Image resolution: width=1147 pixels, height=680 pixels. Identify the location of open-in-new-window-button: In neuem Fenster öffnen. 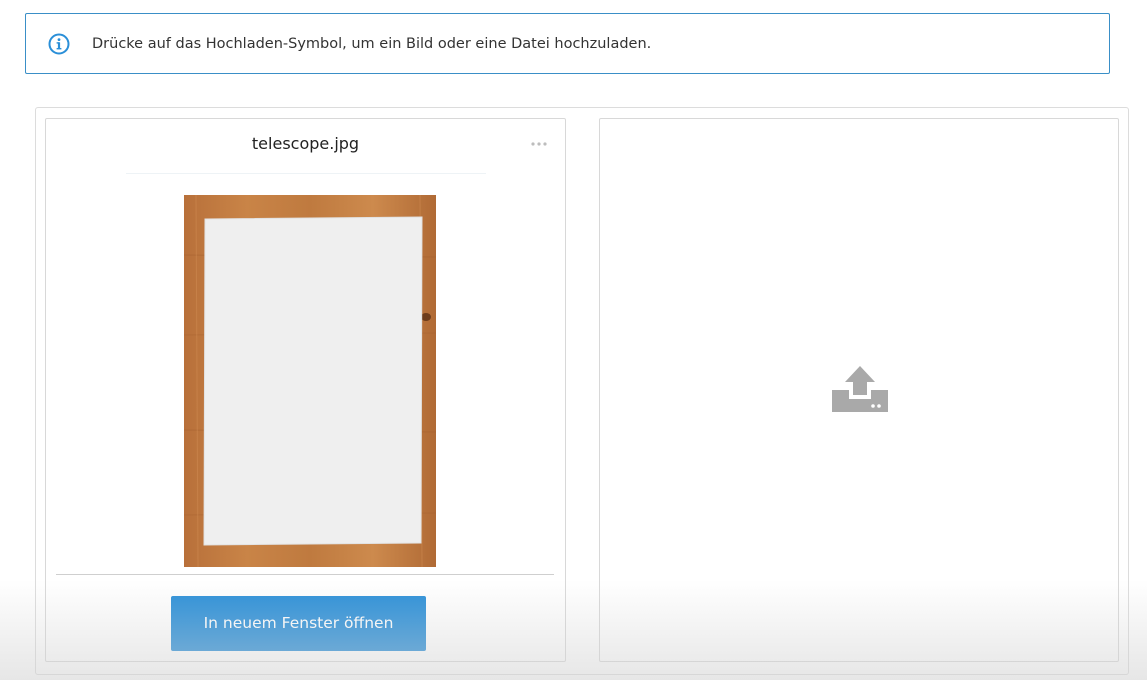
(298, 623).